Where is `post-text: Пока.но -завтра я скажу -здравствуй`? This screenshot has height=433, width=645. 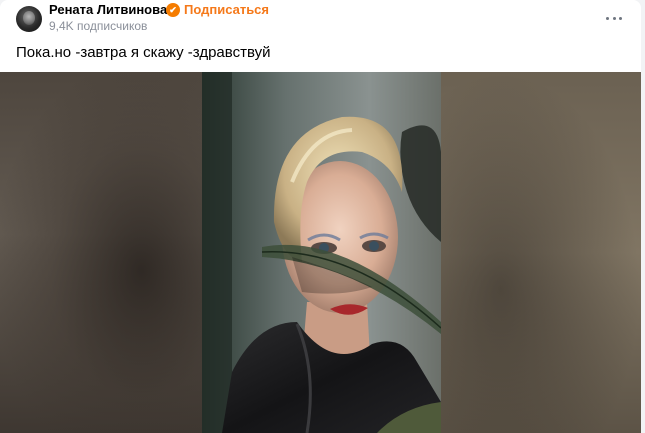
post-text: Пока.но -завтра я скажу -здравствуй is located at coordinates (143, 52).